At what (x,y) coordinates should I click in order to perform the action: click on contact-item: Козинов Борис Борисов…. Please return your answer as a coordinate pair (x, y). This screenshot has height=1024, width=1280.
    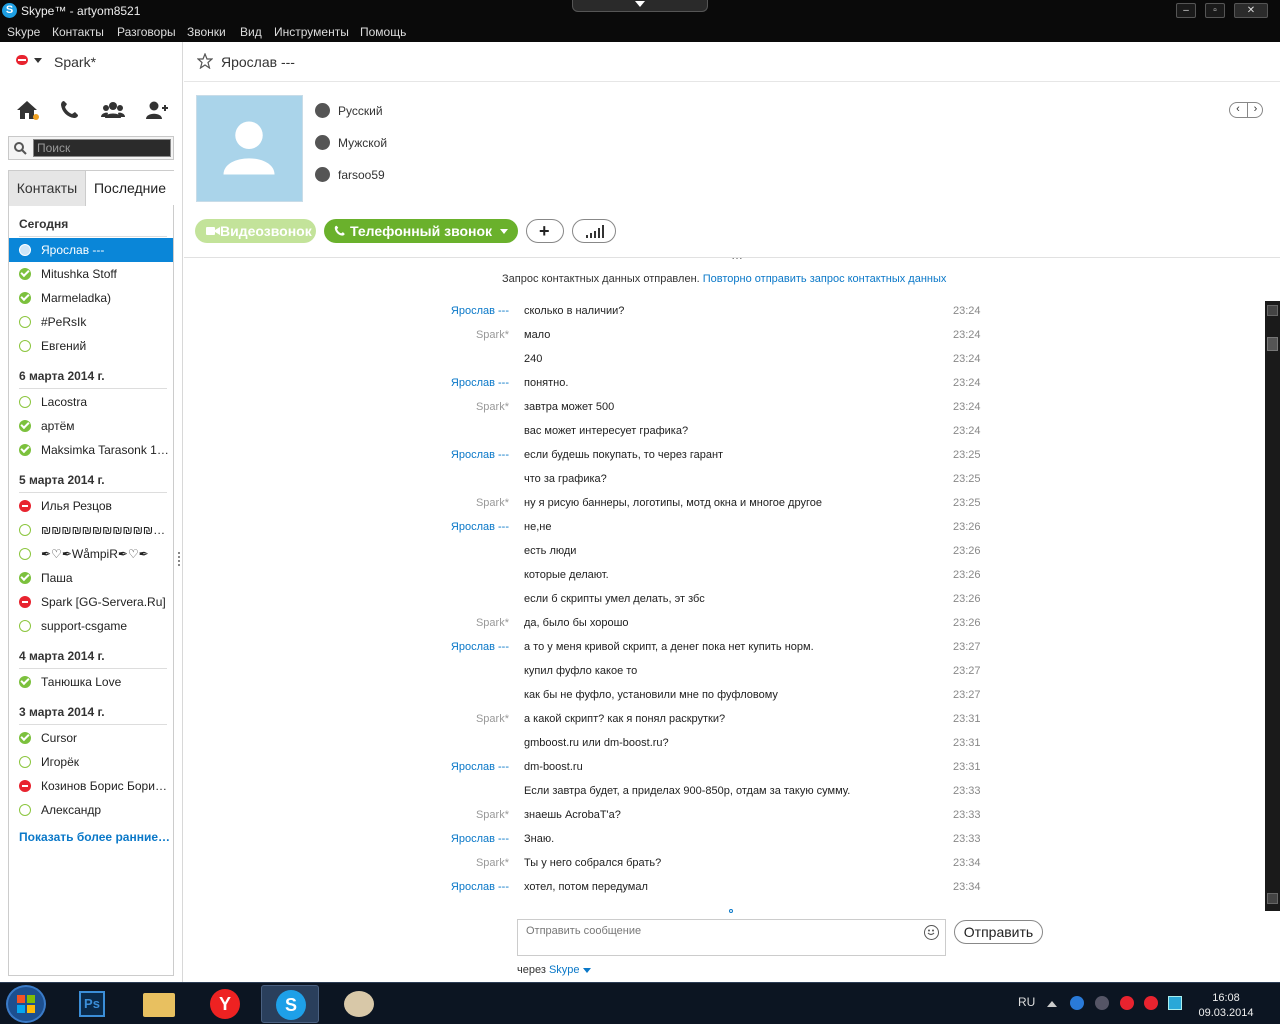
    Looking at the image, I should click on (91, 786).